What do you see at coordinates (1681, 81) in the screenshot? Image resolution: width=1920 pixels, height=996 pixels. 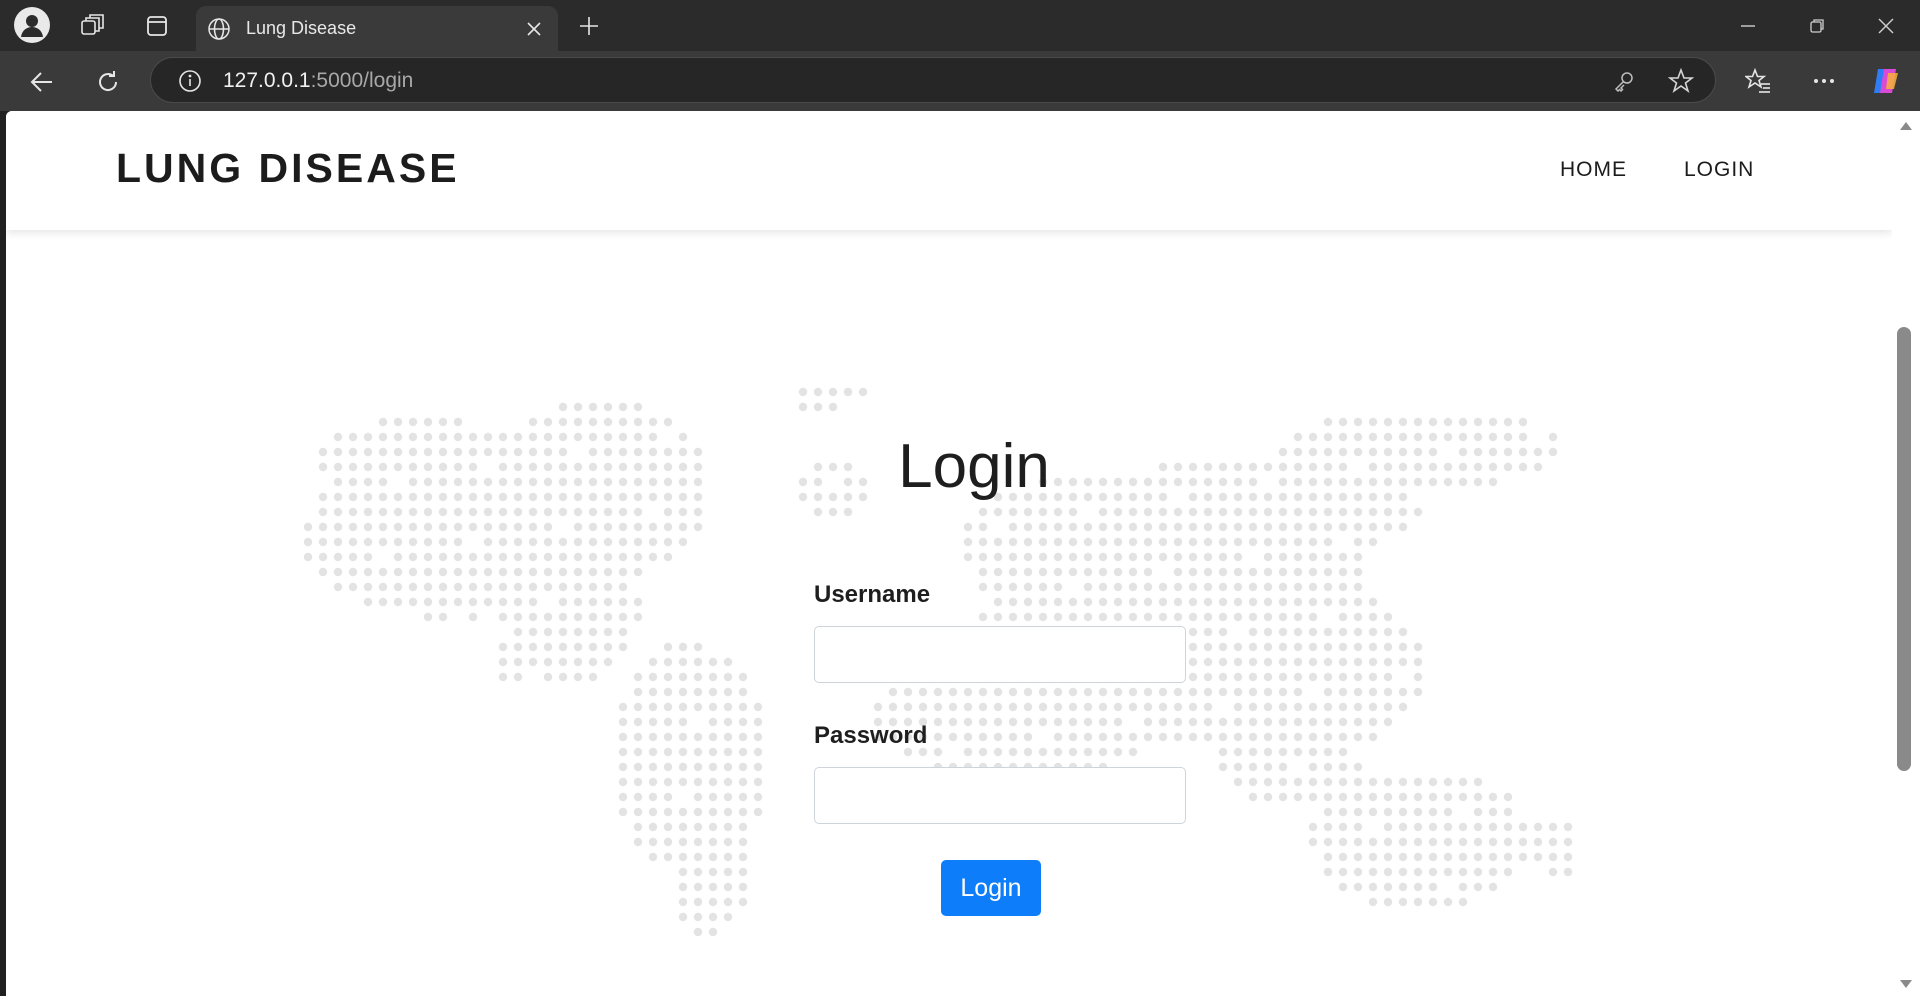 I see `favorite-star-icon` at bounding box center [1681, 81].